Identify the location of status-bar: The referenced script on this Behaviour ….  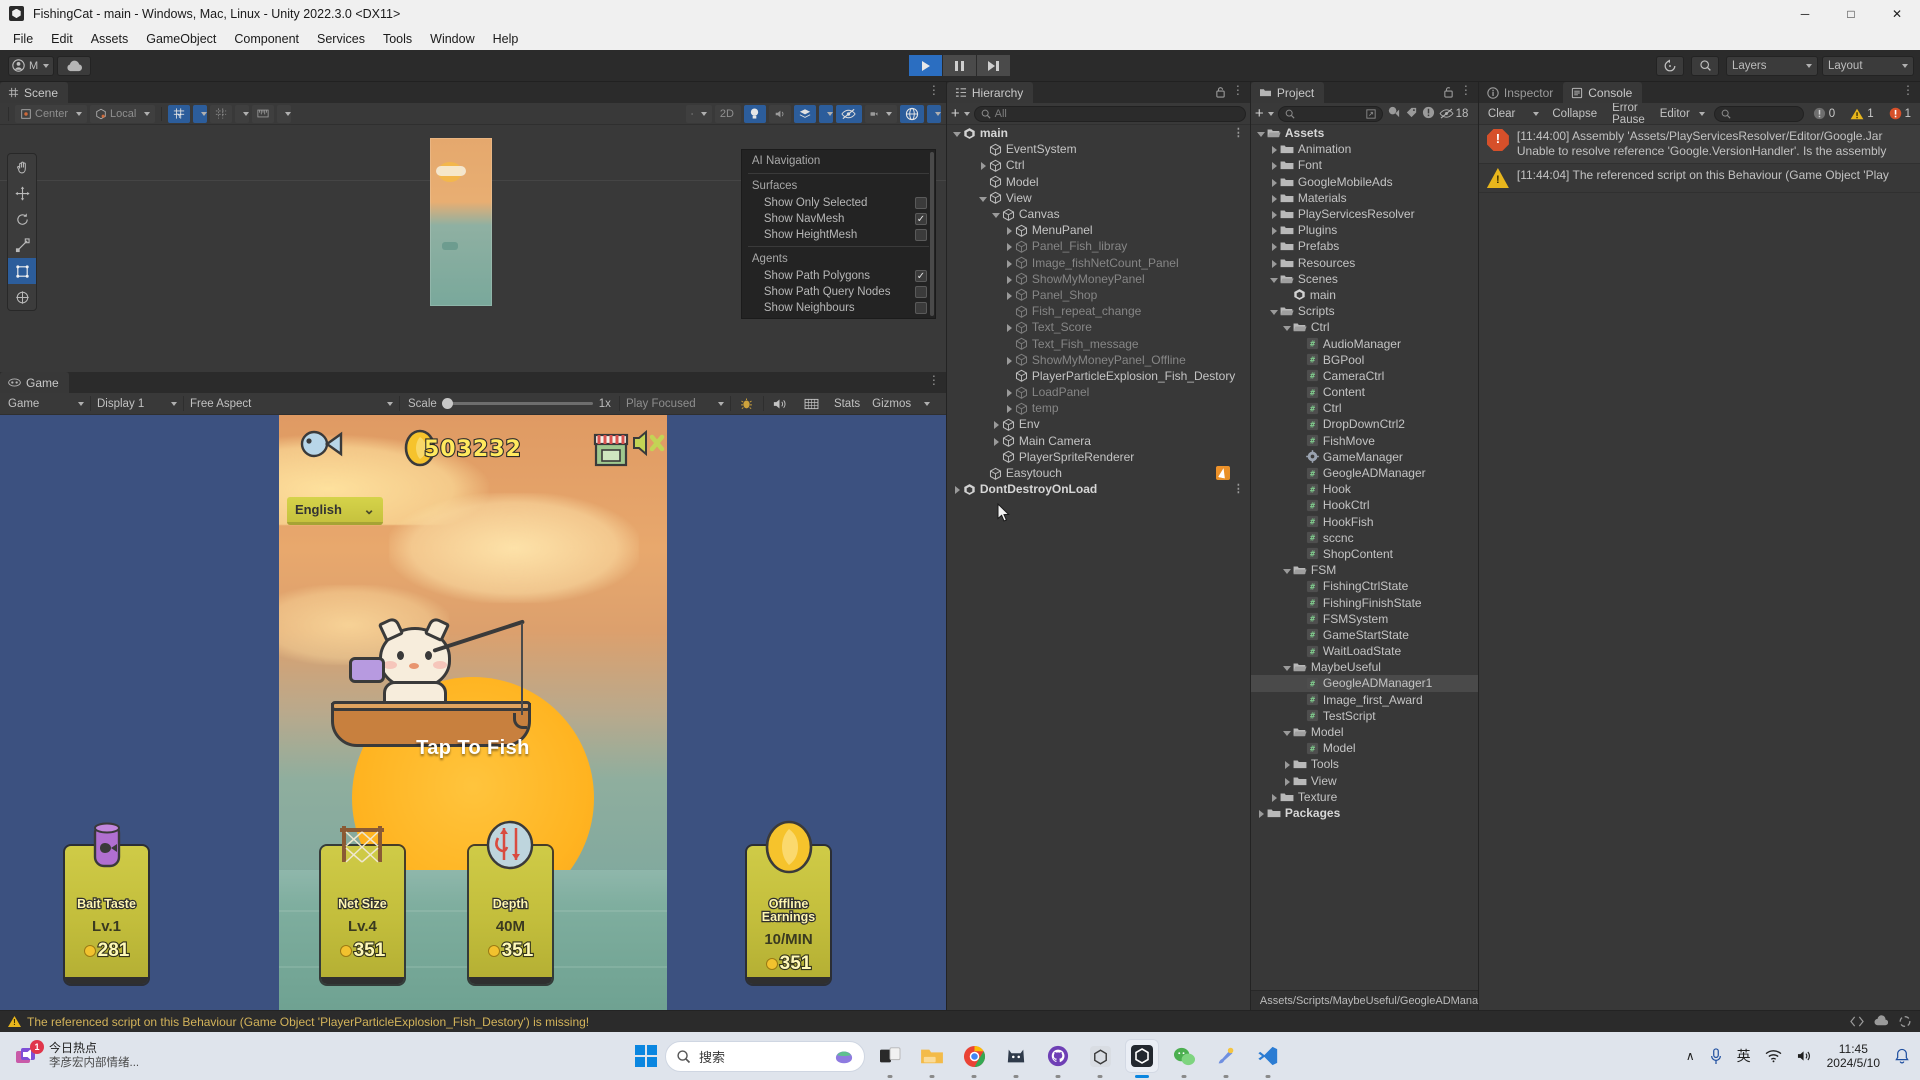
(960, 1021).